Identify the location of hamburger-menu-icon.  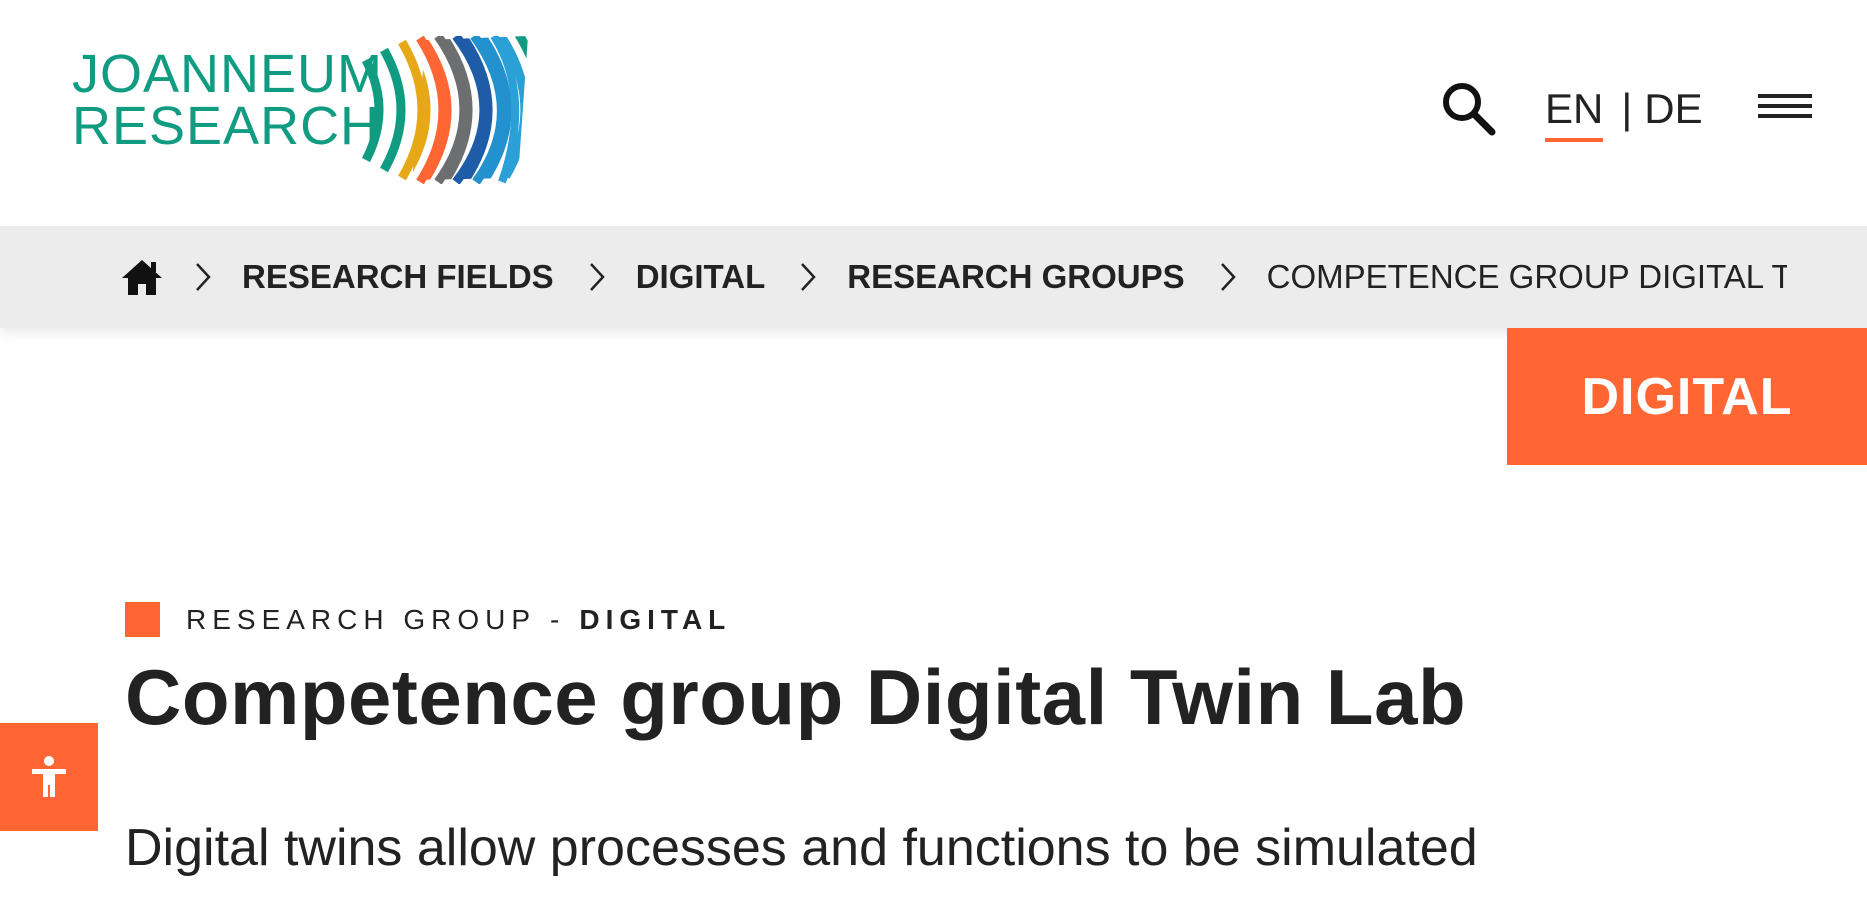
(1785, 96).